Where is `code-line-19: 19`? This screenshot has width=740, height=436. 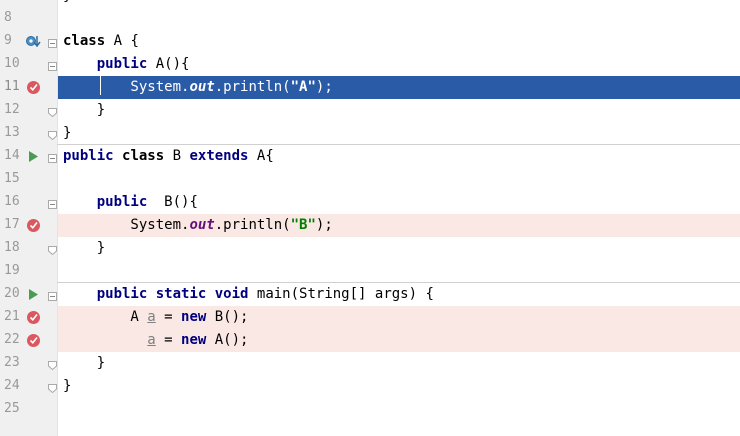 code-line-19: 19 is located at coordinates (370, 271).